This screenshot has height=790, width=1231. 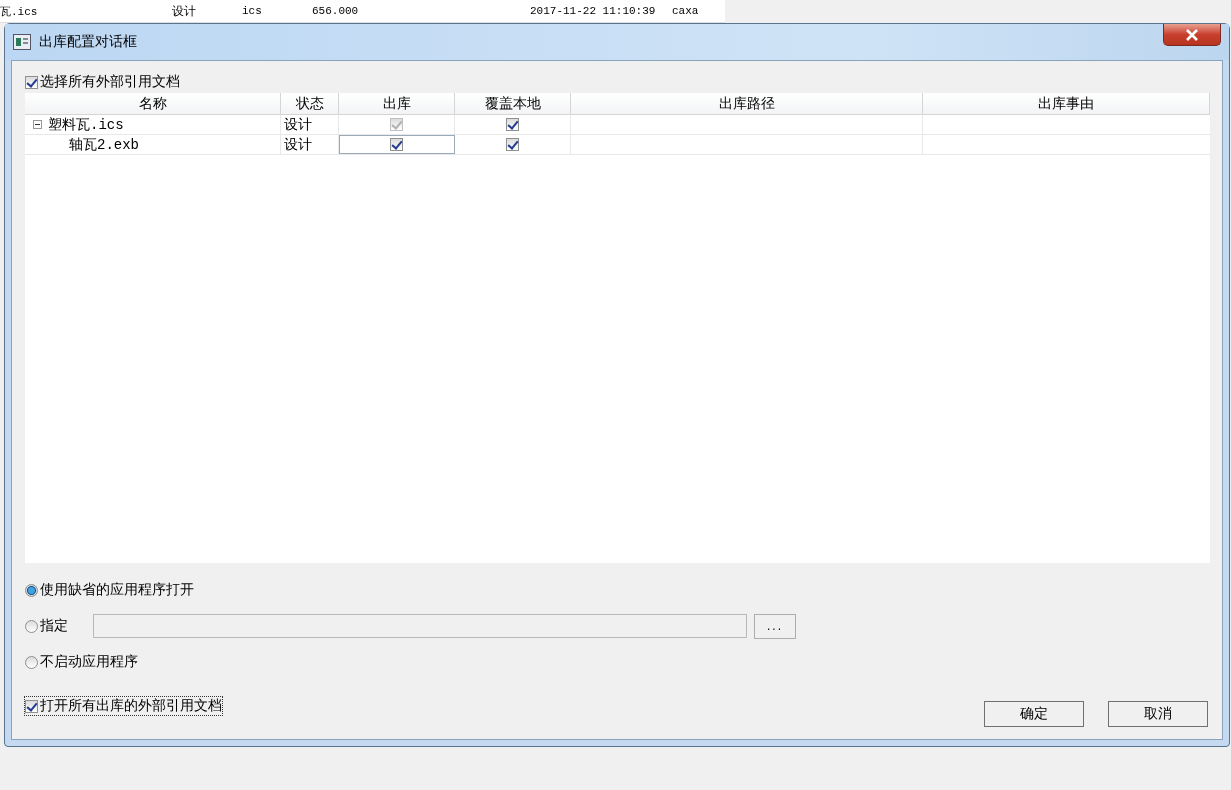 I want to click on column-header: 出库事由, so click(x=1066, y=104).